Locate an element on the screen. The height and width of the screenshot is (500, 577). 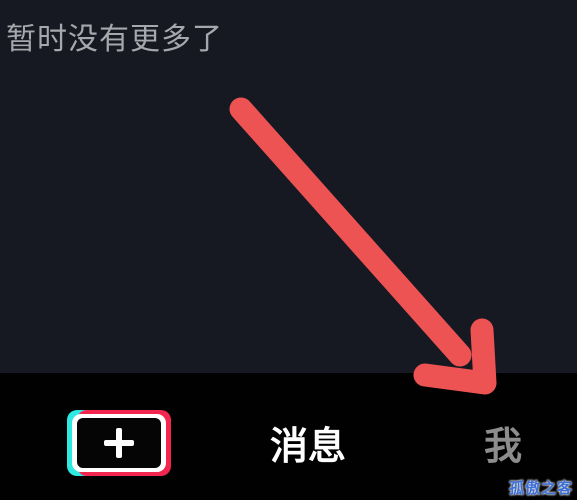
create-button-inner is located at coordinates (119, 443).